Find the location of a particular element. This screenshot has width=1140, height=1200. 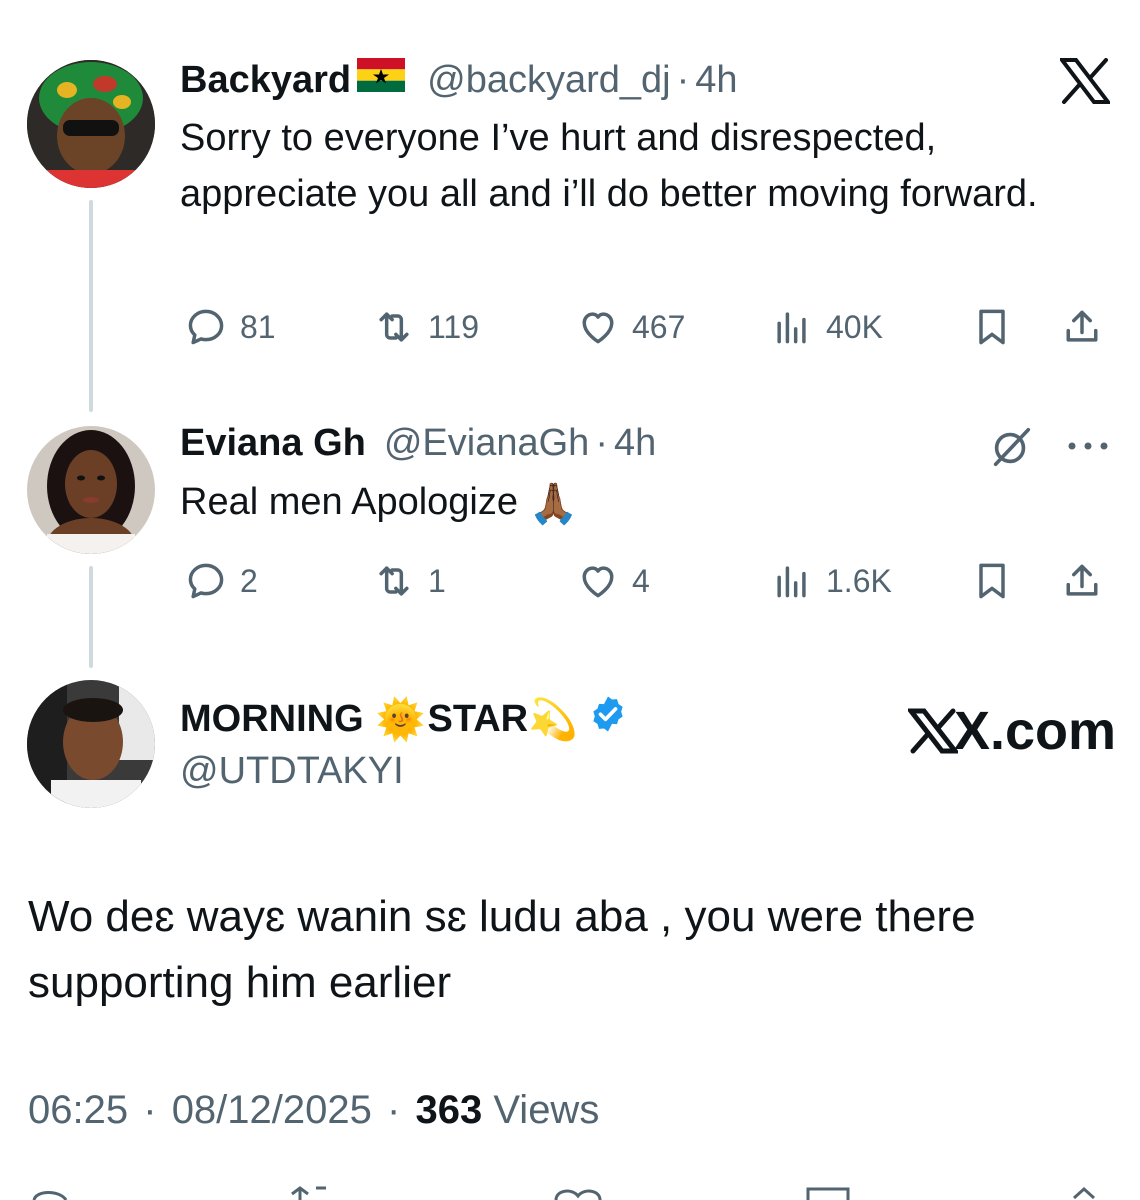

folded-hands-emoji: 🙏🏾 is located at coordinates (553, 503).